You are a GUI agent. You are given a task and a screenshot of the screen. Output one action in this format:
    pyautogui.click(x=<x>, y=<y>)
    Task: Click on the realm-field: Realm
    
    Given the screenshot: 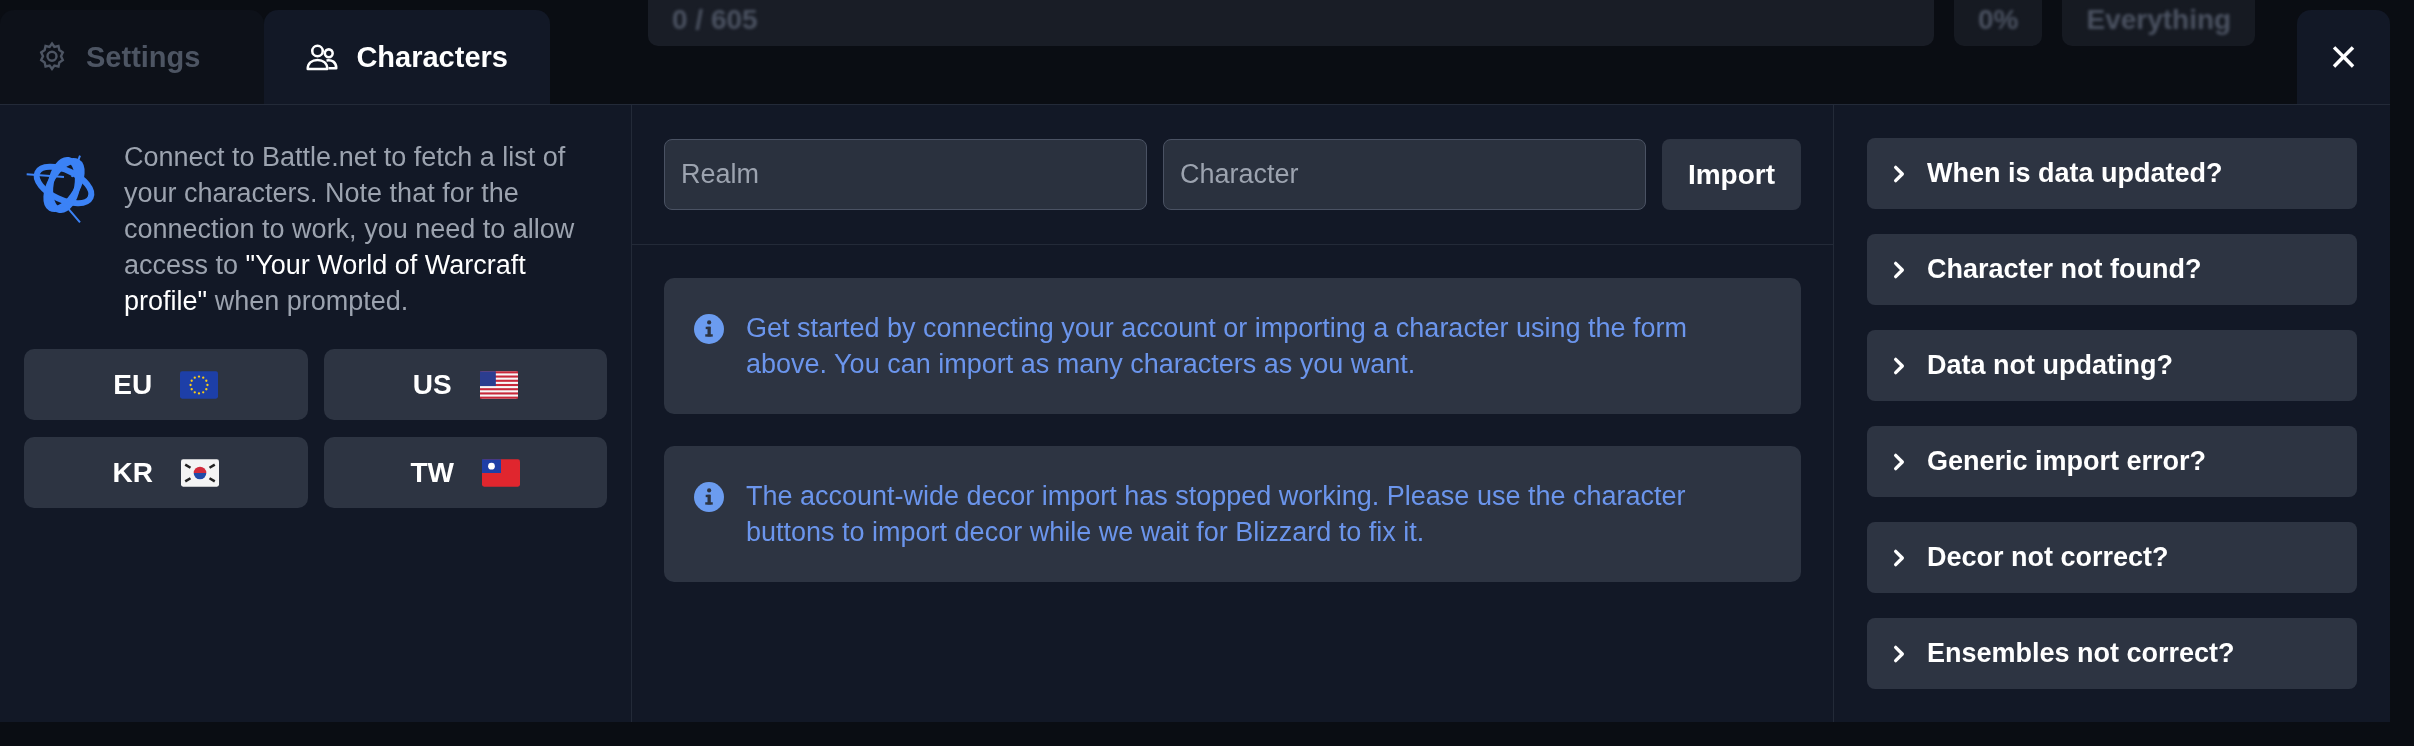 What is the action you would take?
    pyautogui.click(x=905, y=174)
    